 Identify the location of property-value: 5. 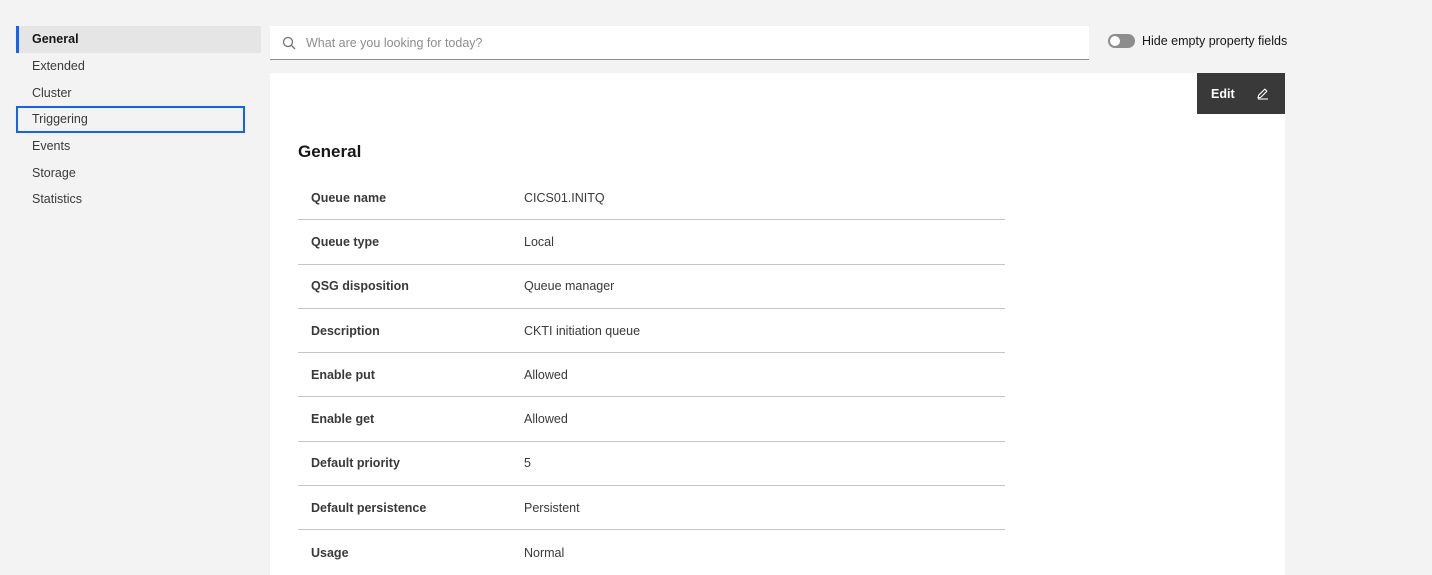
(527, 463).